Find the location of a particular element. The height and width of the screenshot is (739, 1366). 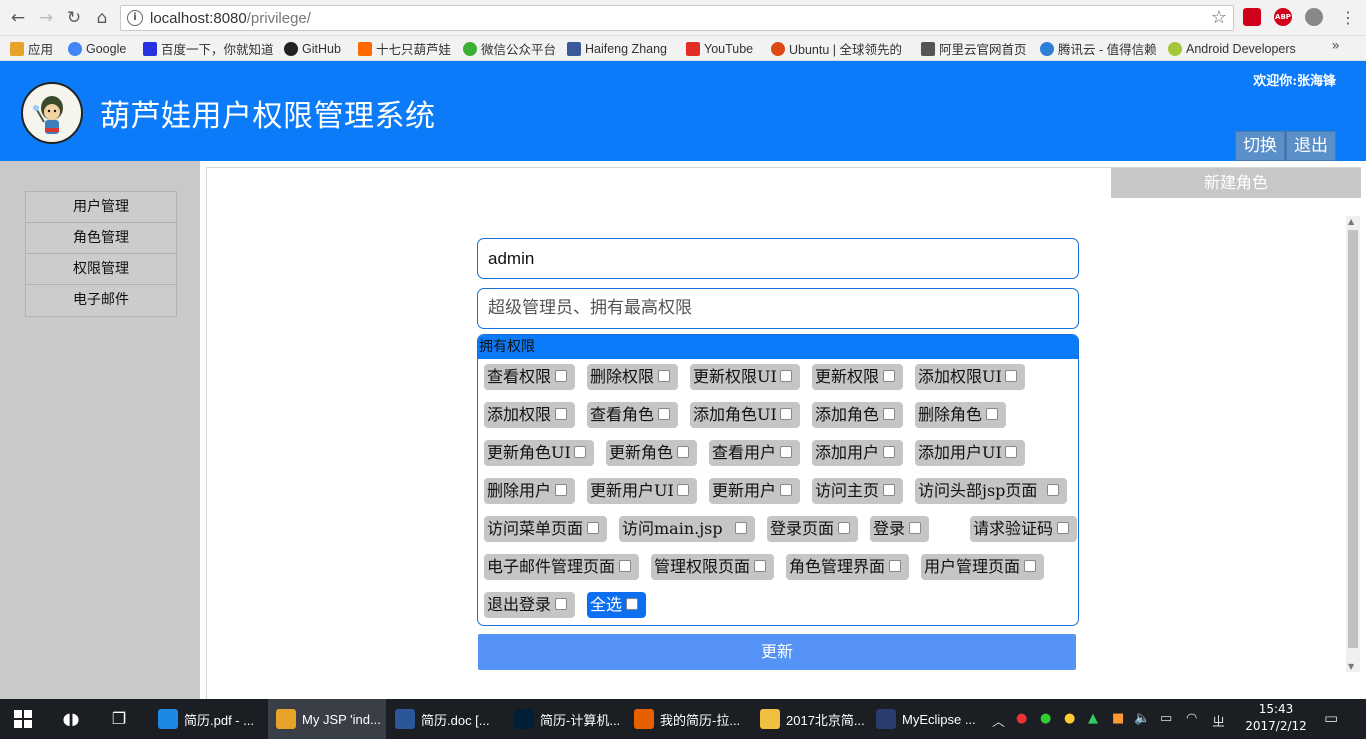

app-tray-icon: ▲ is located at coordinates (1093, 718).